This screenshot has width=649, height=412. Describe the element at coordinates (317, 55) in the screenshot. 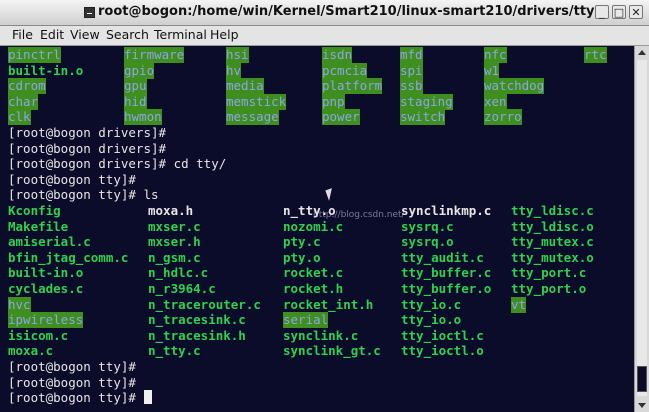

I see `terminal-line: pinctrl firmware hsi isdn mfd nfc rtc` at that location.